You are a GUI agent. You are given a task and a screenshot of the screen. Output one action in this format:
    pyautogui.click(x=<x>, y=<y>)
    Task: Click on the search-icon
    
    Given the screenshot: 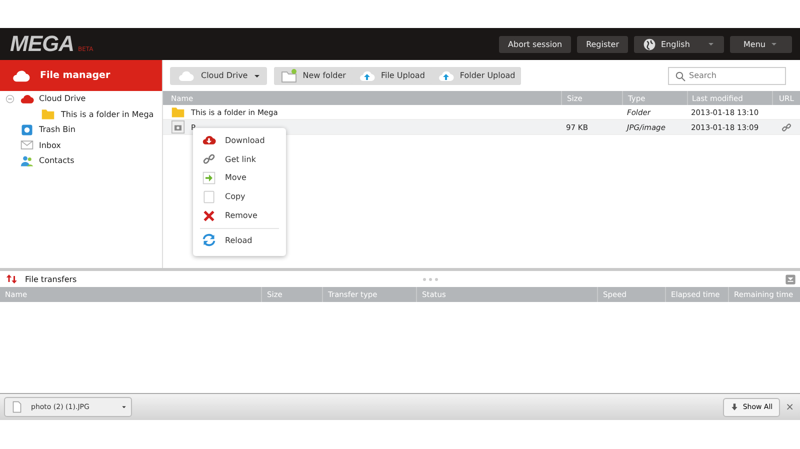 What is the action you would take?
    pyautogui.click(x=680, y=76)
    